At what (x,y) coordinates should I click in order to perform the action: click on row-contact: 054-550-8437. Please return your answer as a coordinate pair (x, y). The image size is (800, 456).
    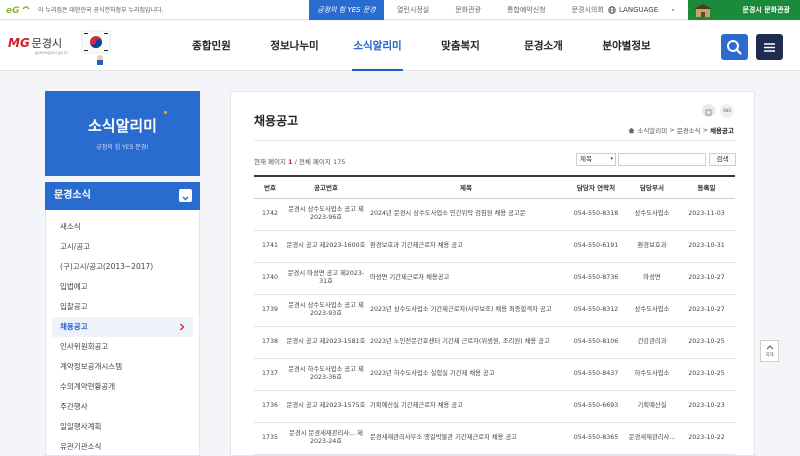
    Looking at the image, I should click on (596, 374).